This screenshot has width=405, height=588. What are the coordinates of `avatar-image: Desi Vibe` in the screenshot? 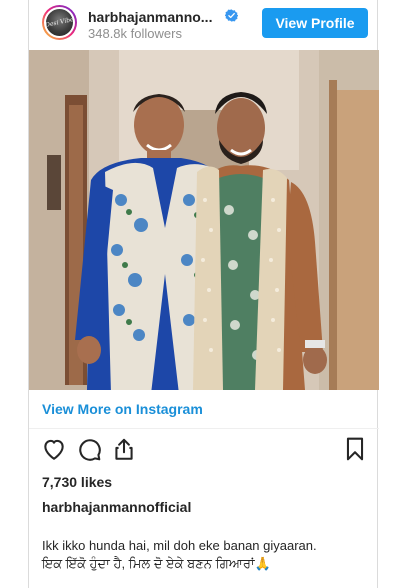 It's located at (59, 22).